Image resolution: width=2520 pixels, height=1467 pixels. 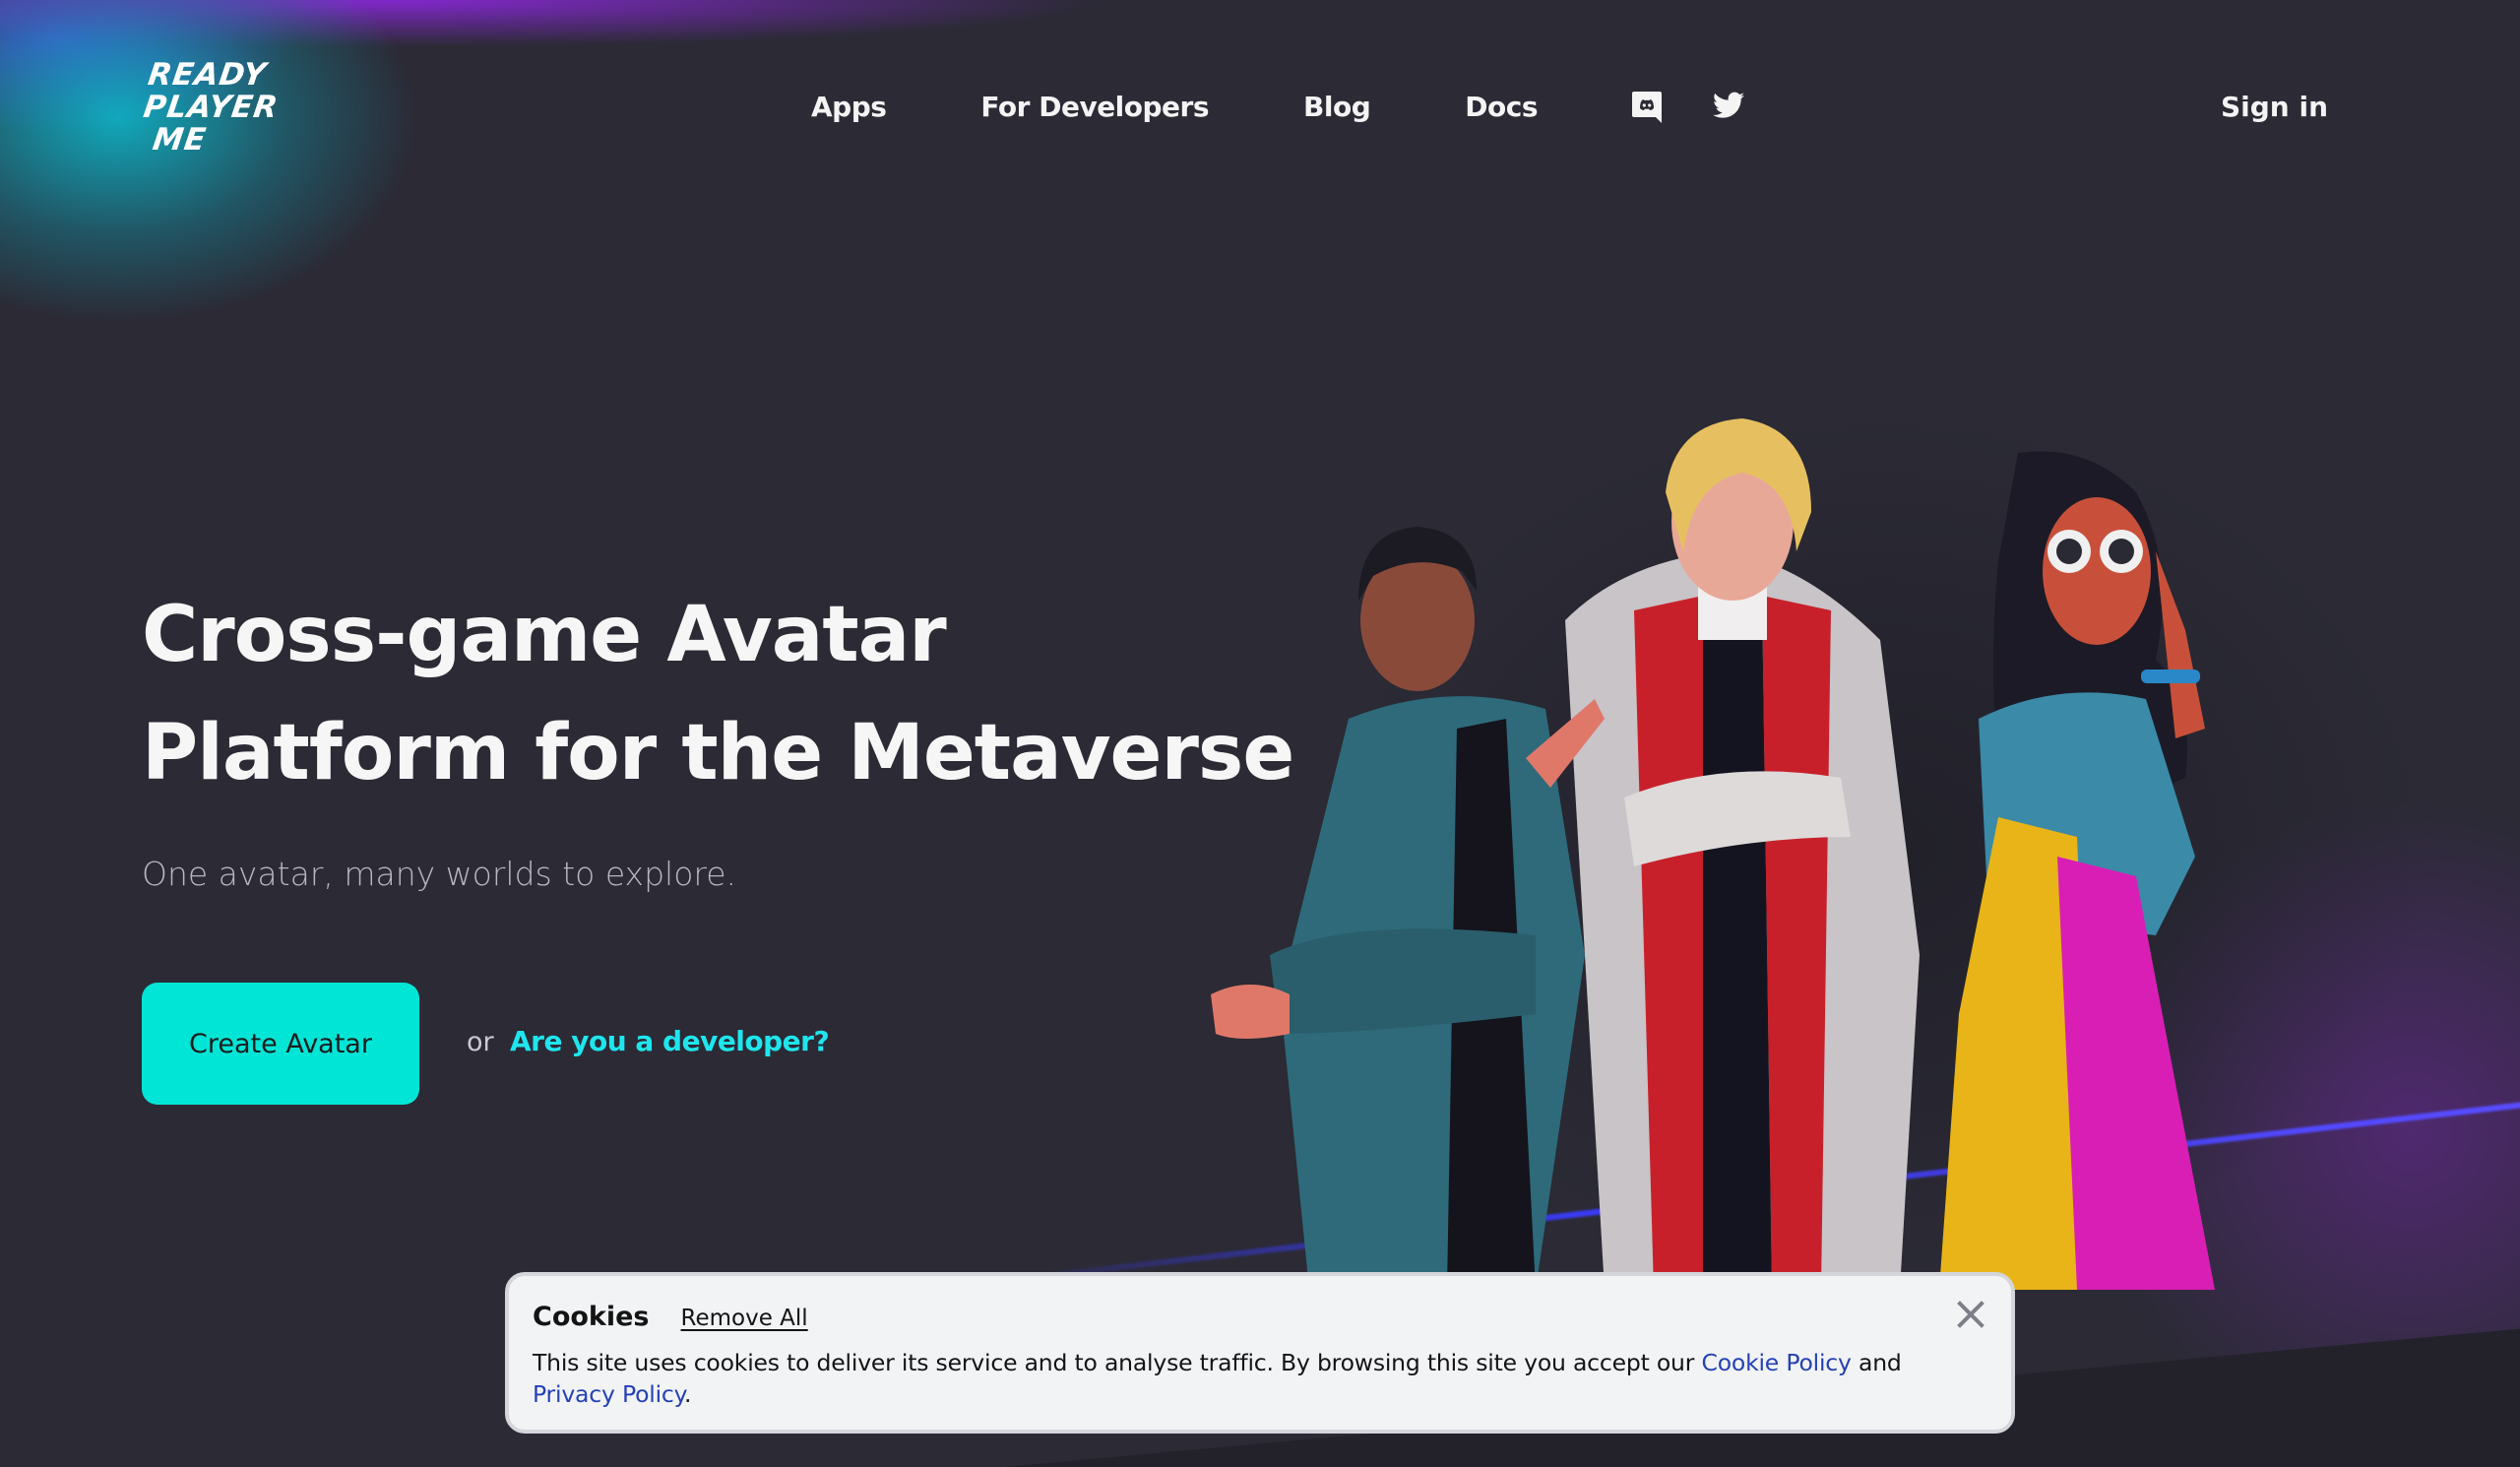 I want to click on main-nav: Apps For Developers Blog Docs, so click(x=1277, y=107).